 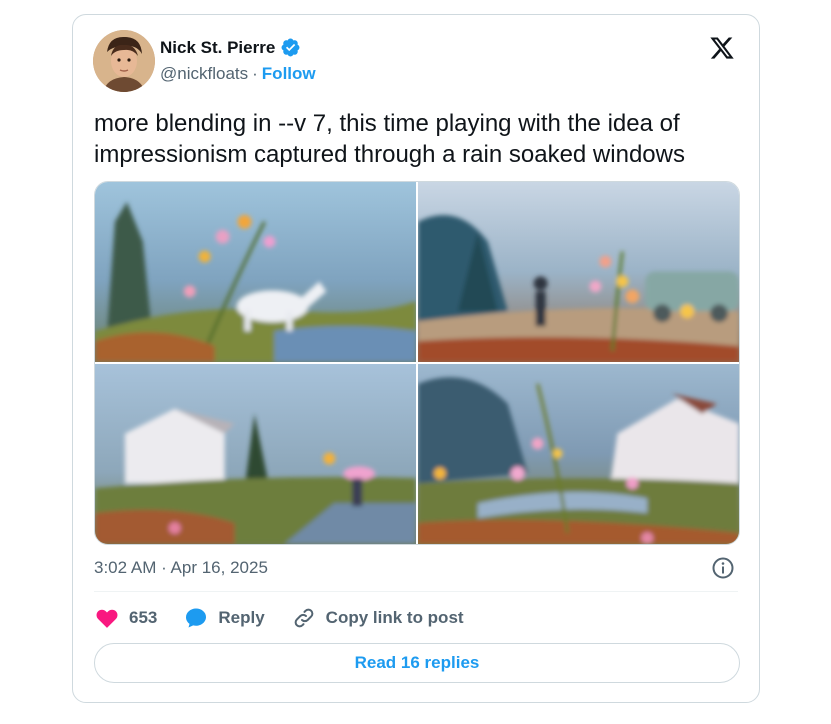 I want to click on reply-bubble-icon, so click(x=196, y=618).